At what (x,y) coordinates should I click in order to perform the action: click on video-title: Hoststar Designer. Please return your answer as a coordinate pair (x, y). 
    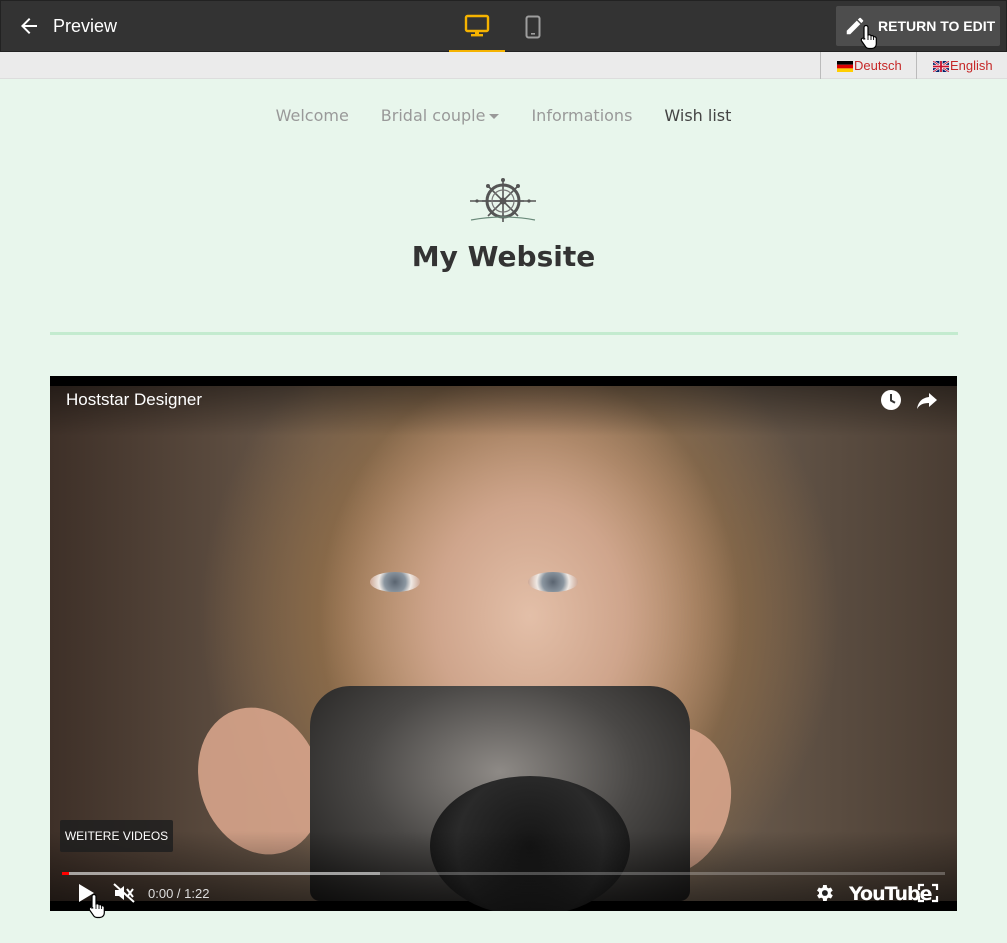
    Looking at the image, I should click on (134, 400).